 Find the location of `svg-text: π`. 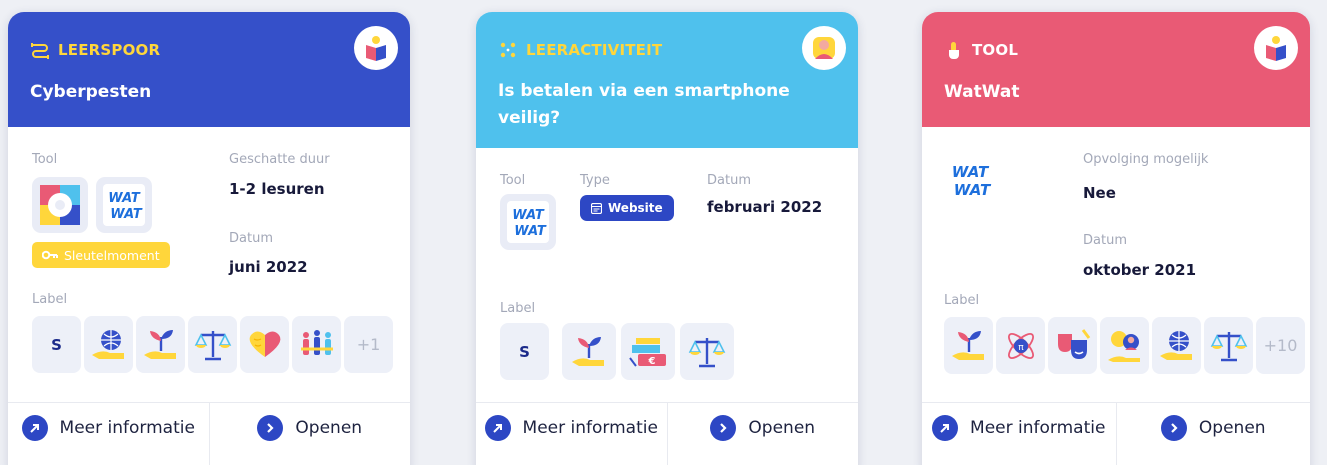

svg-text: π is located at coordinates (1021, 348).